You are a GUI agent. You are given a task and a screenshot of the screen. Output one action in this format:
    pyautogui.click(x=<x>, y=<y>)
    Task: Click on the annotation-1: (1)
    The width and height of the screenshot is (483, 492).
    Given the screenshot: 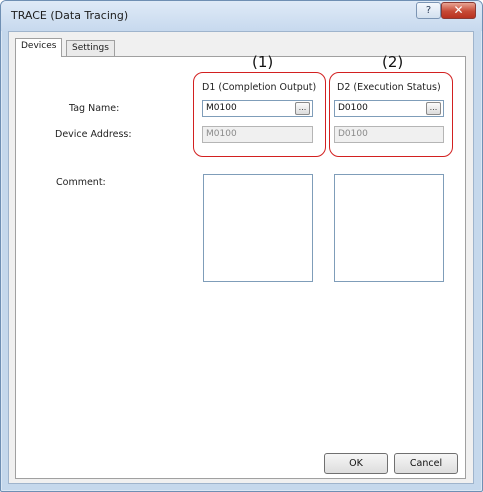 What is the action you would take?
    pyautogui.click(x=263, y=62)
    